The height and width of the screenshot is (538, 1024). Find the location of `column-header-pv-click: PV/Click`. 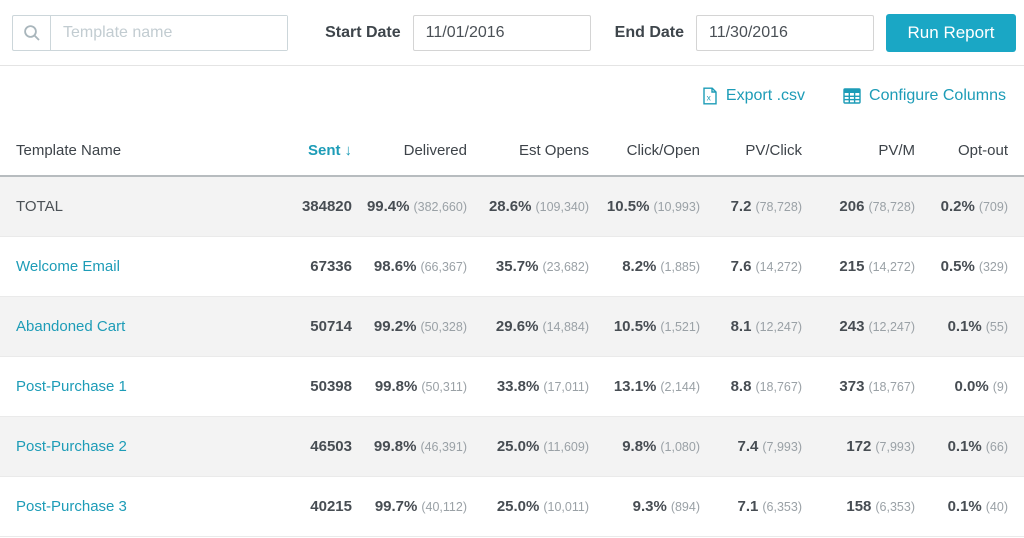

column-header-pv-click: PV/Click is located at coordinates (751, 149).